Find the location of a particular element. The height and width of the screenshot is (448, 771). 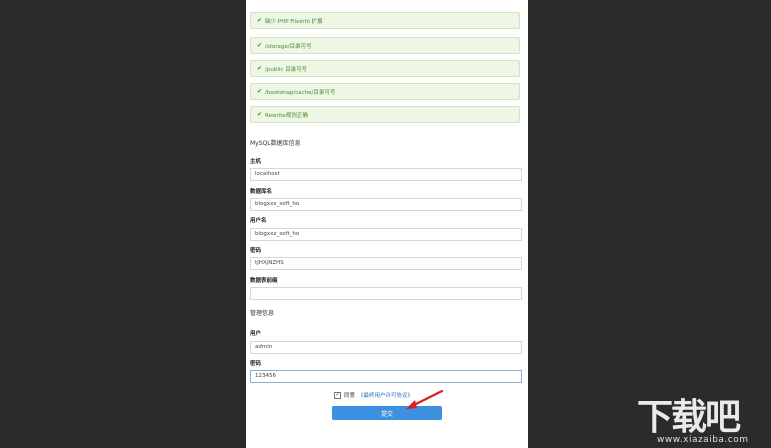

watermark-logo: 下载吧 www.xiazaiba.com is located at coordinates (699, 418).